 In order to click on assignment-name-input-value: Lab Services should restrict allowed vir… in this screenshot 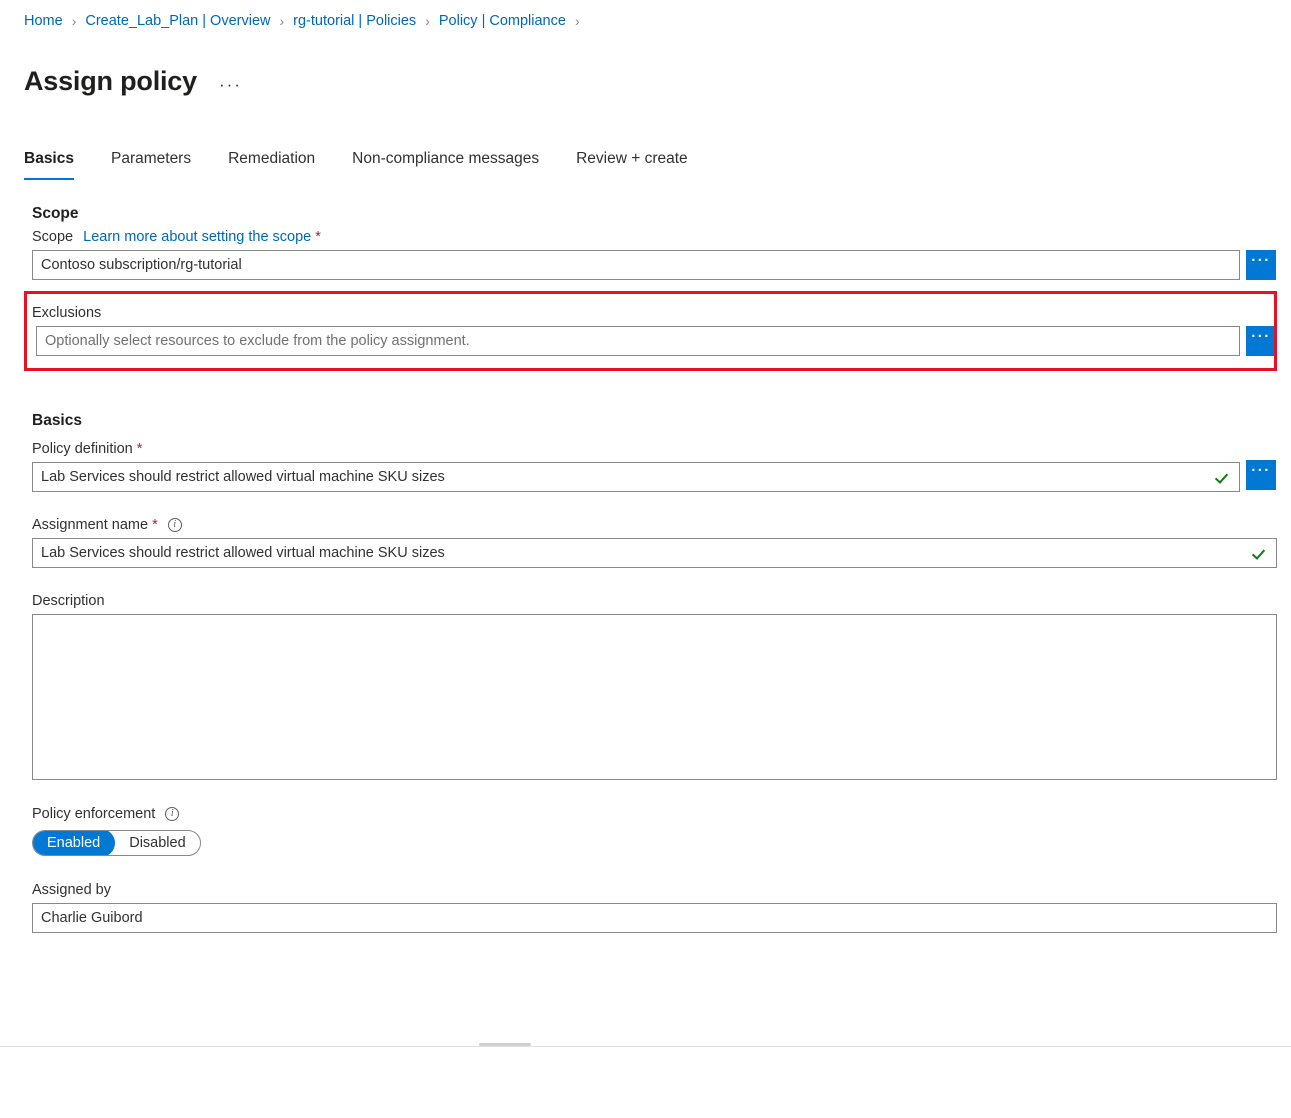, I will do `click(243, 553)`.